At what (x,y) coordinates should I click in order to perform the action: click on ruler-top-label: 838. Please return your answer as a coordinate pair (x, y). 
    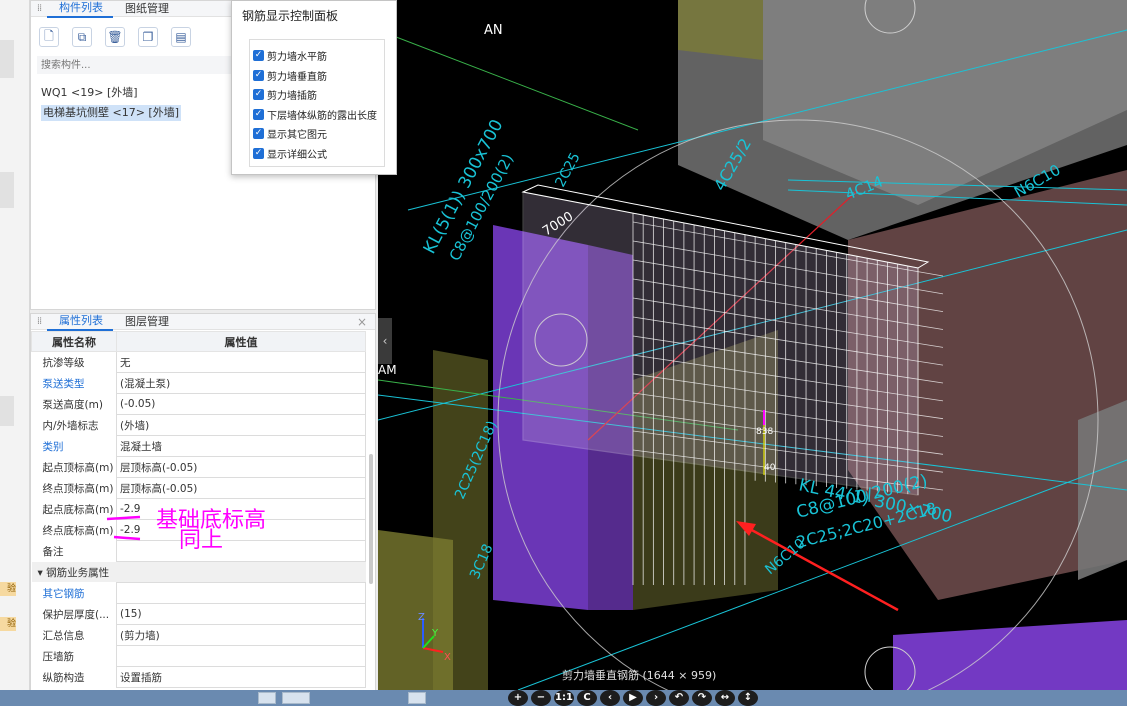
    Looking at the image, I should click on (764, 432).